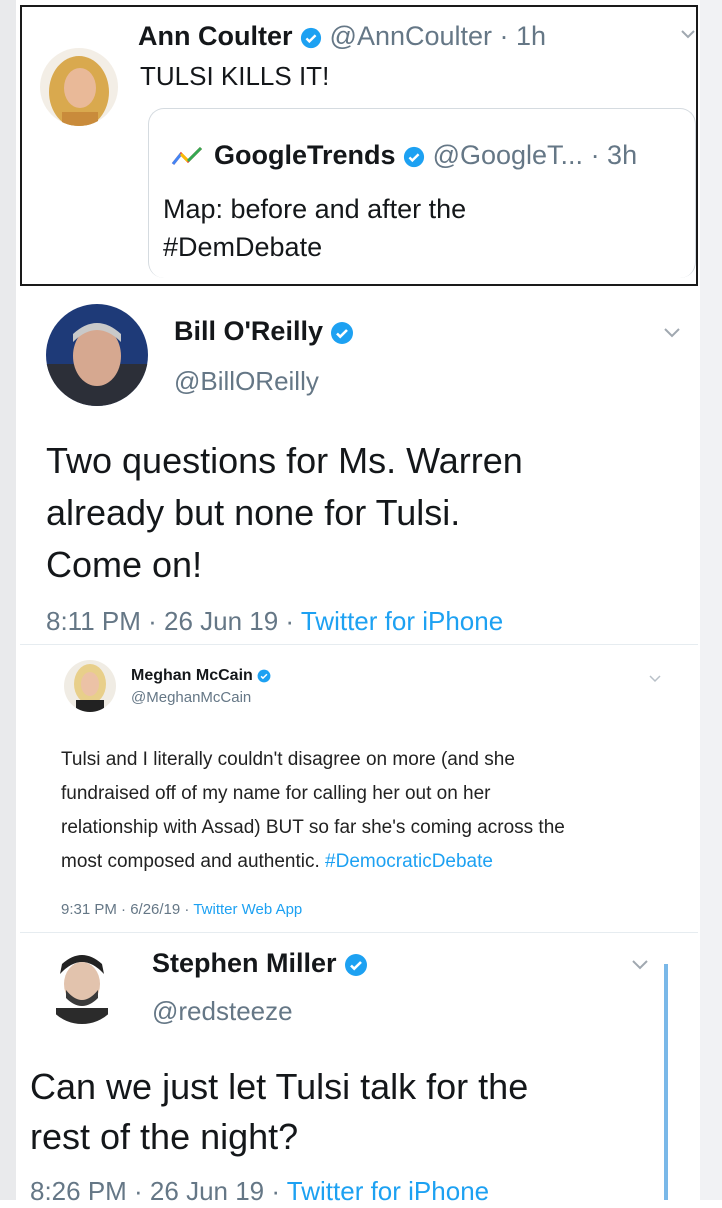  What do you see at coordinates (222, 1011) in the screenshot?
I see `miller-handle: @redsteeze` at bounding box center [222, 1011].